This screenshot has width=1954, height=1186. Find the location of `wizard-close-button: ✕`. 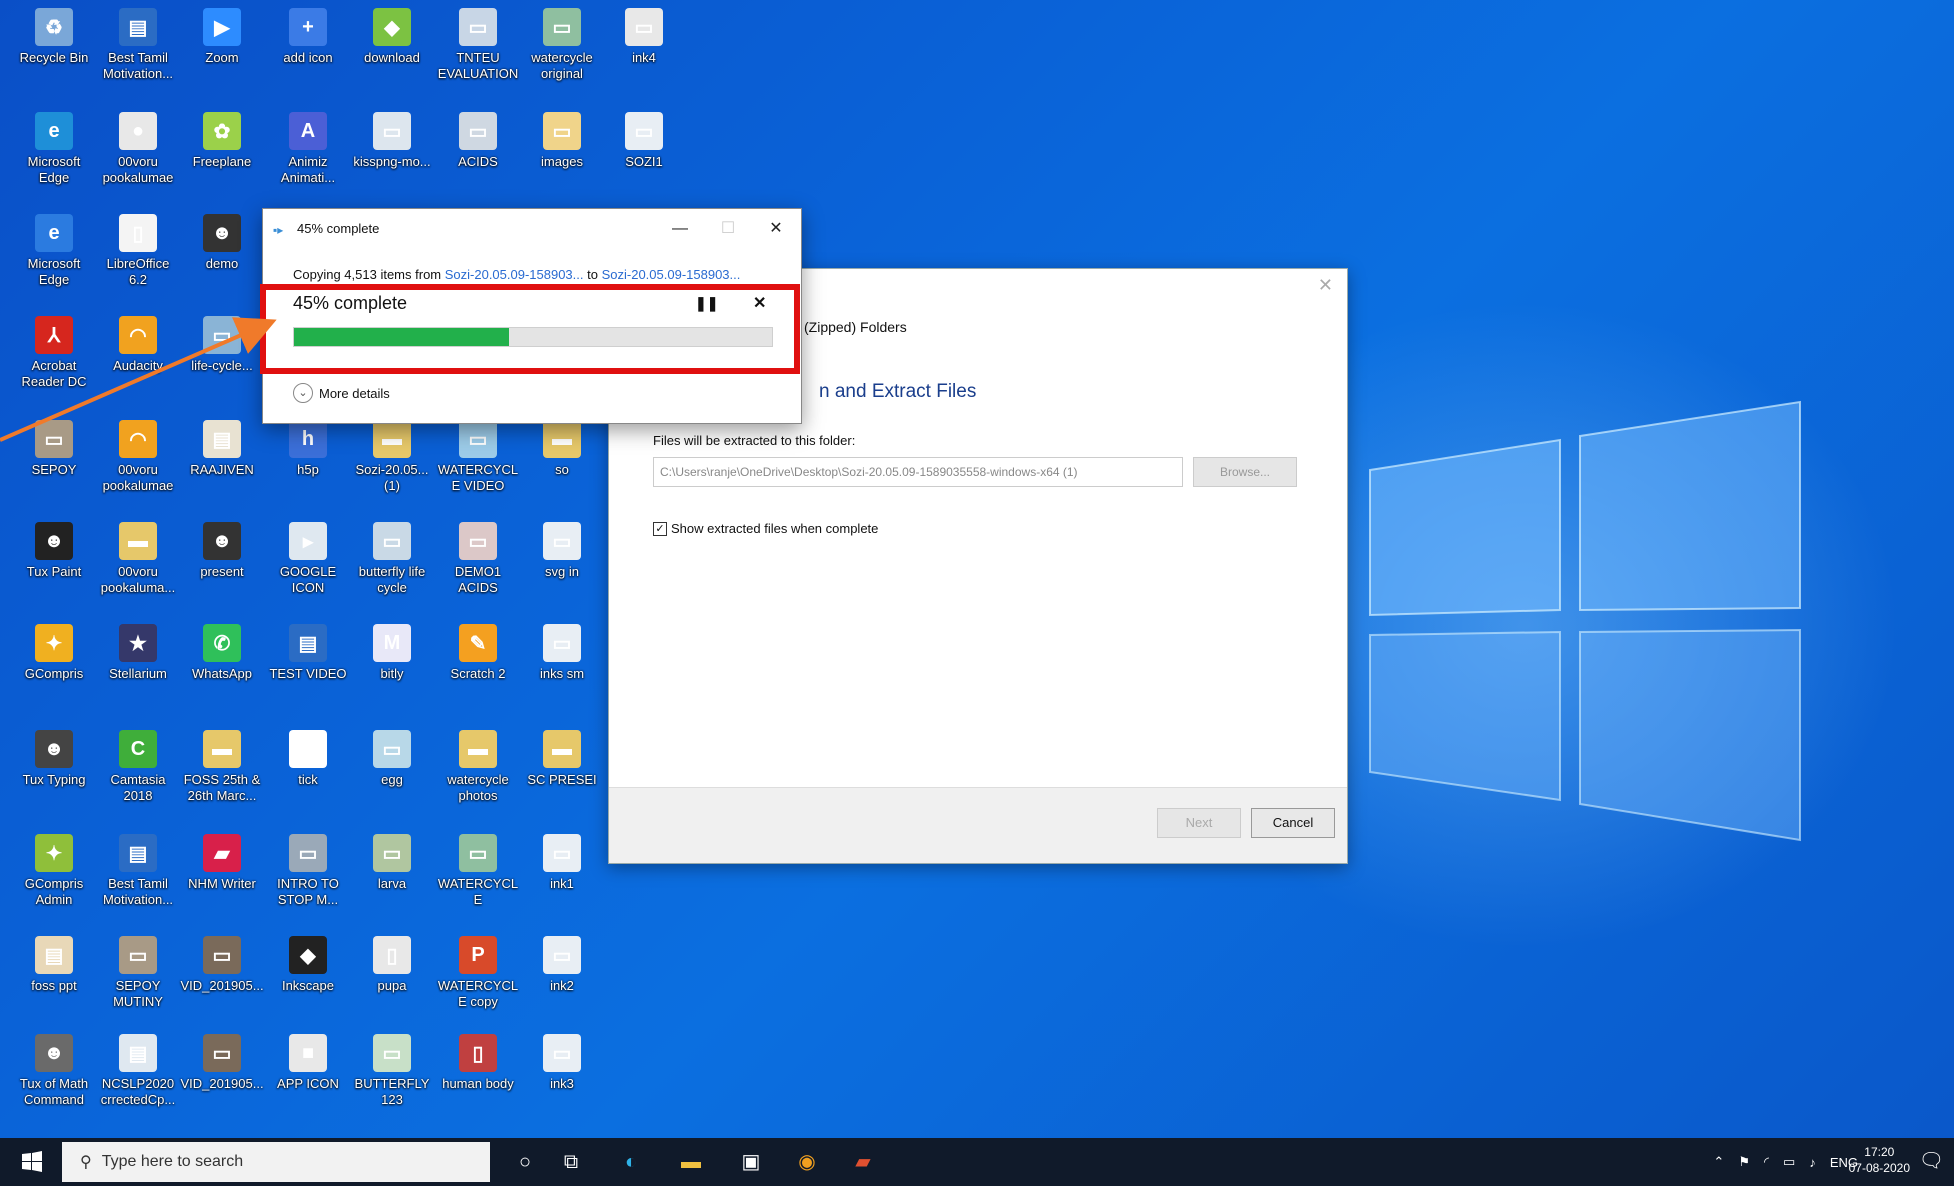

wizard-close-button: ✕ is located at coordinates (1325, 285).